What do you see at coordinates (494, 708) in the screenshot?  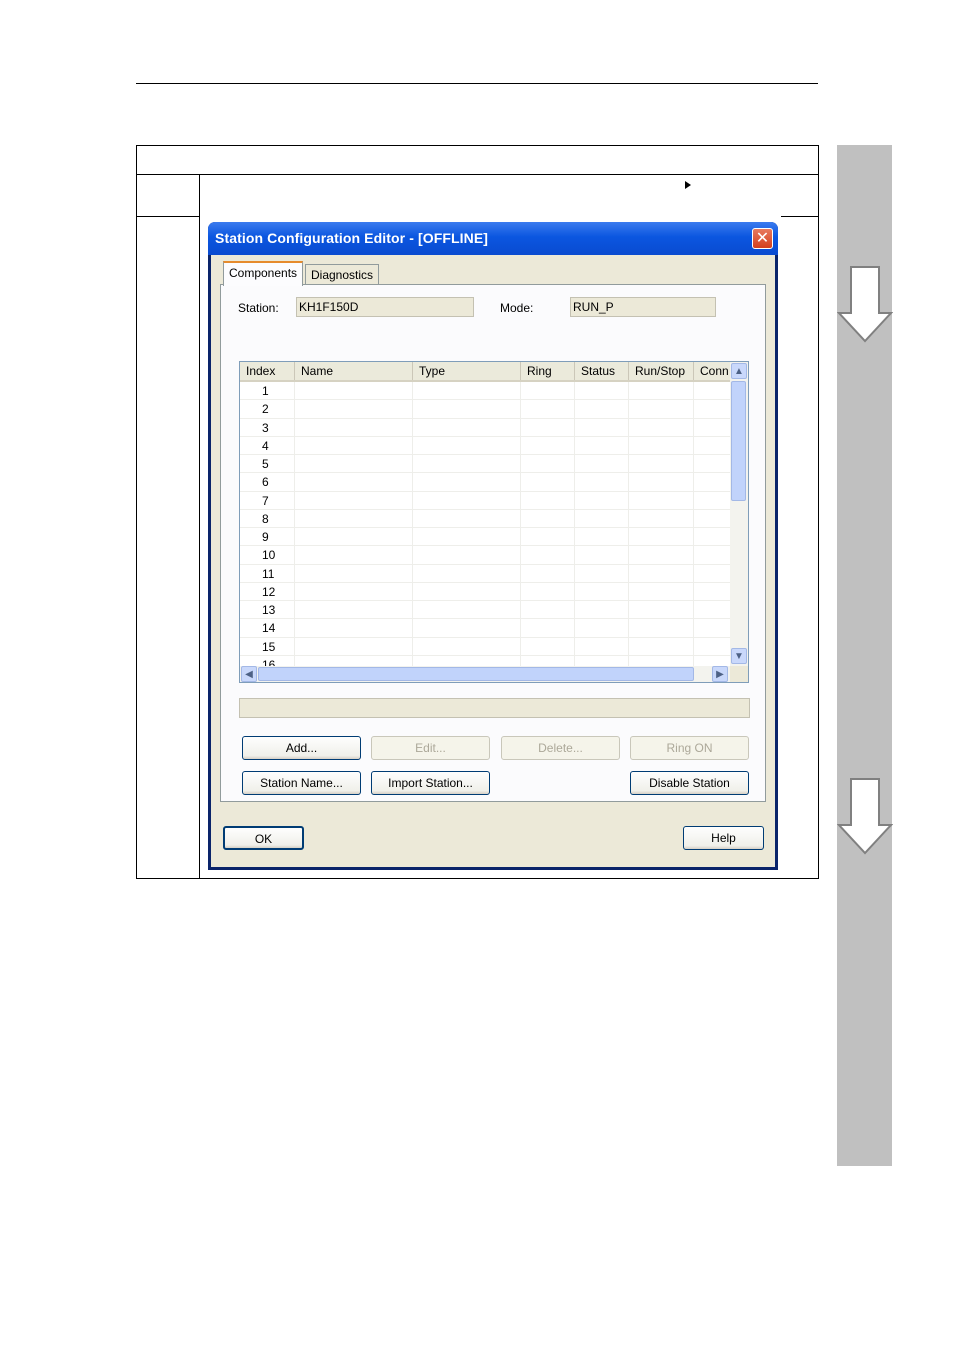 I see `status-field` at bounding box center [494, 708].